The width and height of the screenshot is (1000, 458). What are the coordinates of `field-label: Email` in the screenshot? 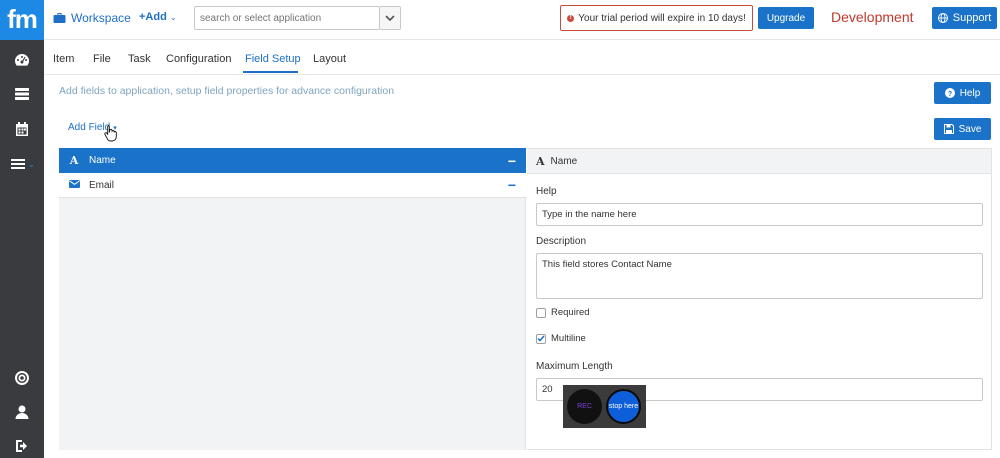 It's located at (102, 185).